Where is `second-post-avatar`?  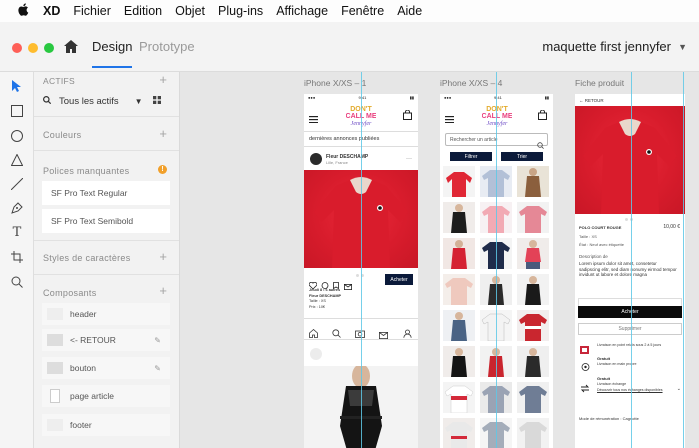 second-post-avatar is located at coordinates (316, 354).